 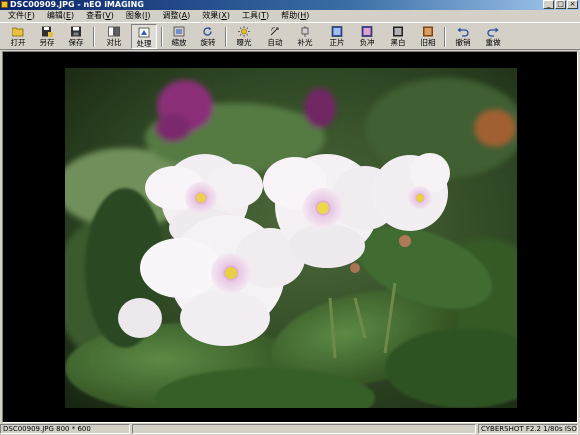 I want to click on fill-light-button: 补光, so click(x=305, y=36).